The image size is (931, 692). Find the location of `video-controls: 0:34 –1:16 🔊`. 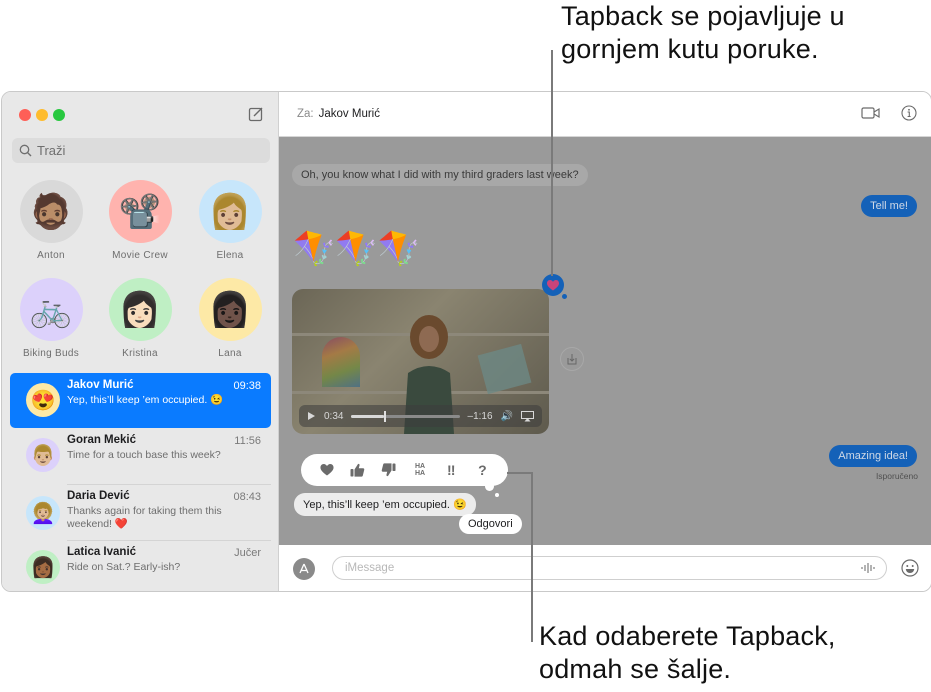

video-controls: 0:34 –1:16 🔊 is located at coordinates (420, 416).